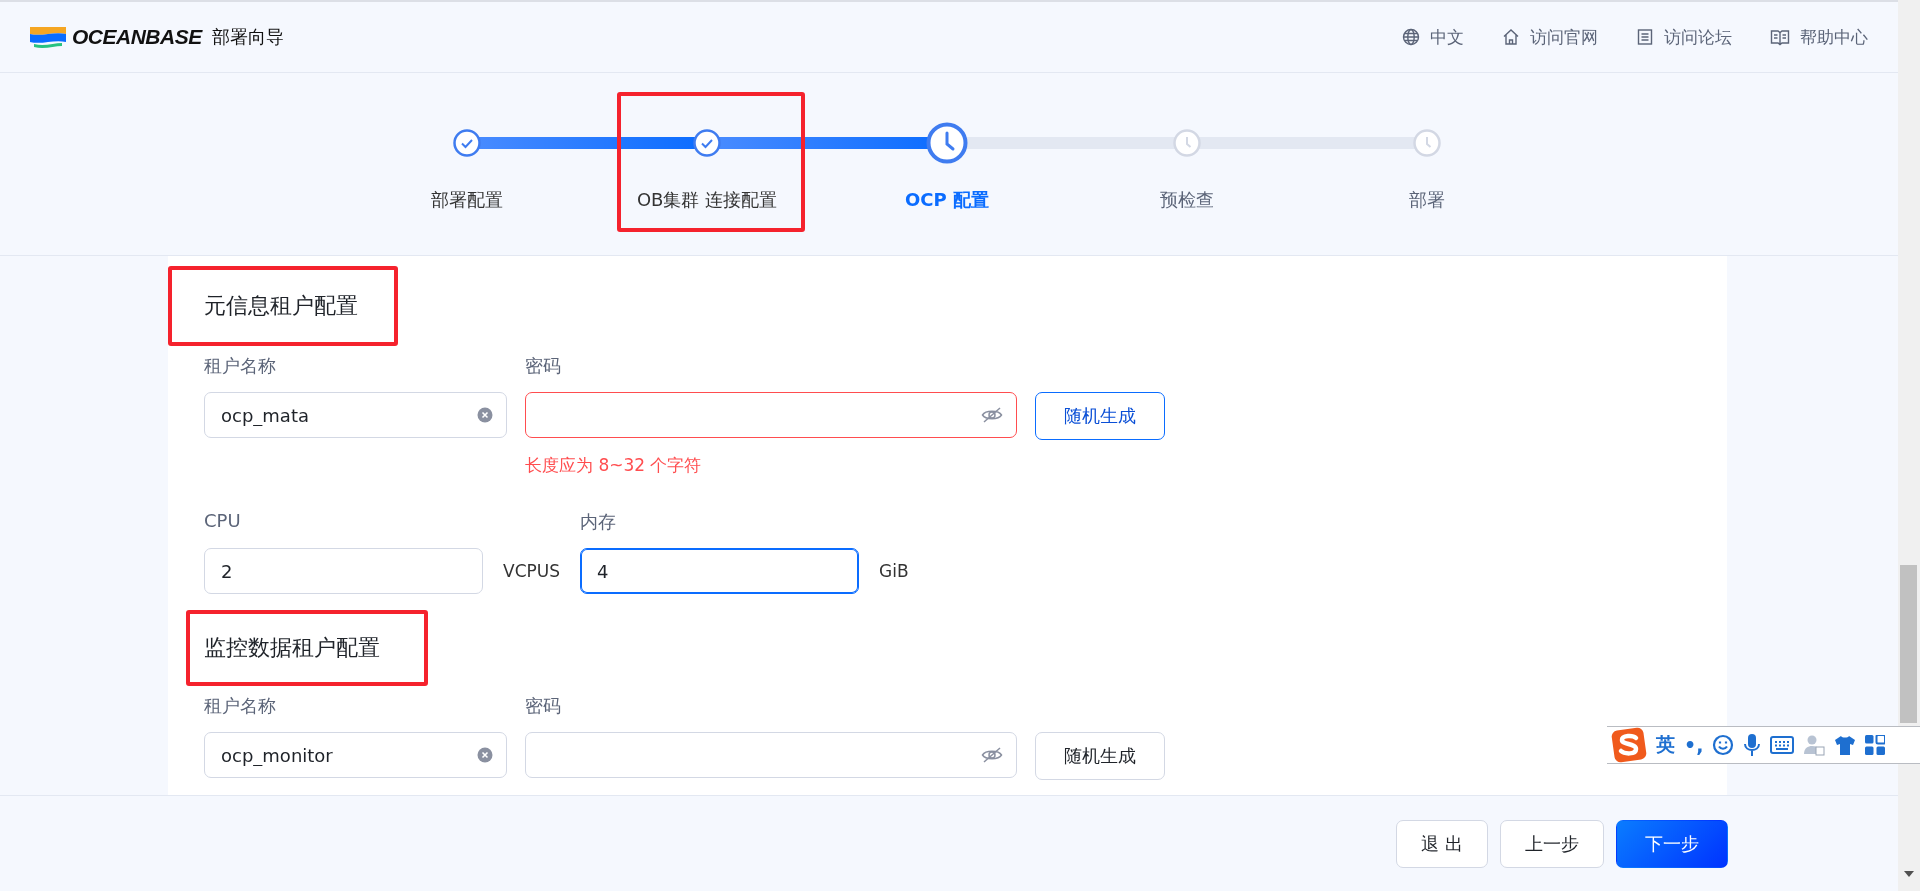 Image resolution: width=1920 pixels, height=891 pixels. What do you see at coordinates (1629, 745) in the screenshot?
I see `ime-logo-icon` at bounding box center [1629, 745].